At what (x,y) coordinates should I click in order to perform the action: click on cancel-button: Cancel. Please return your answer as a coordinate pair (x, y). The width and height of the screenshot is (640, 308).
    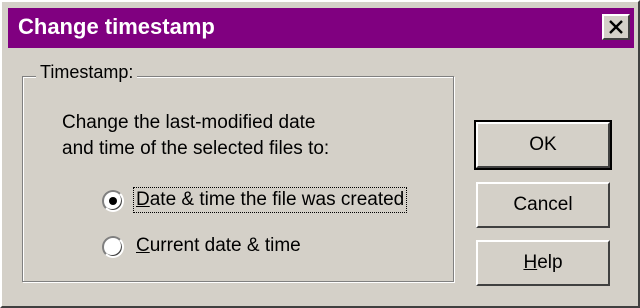
    Looking at the image, I should click on (543, 205).